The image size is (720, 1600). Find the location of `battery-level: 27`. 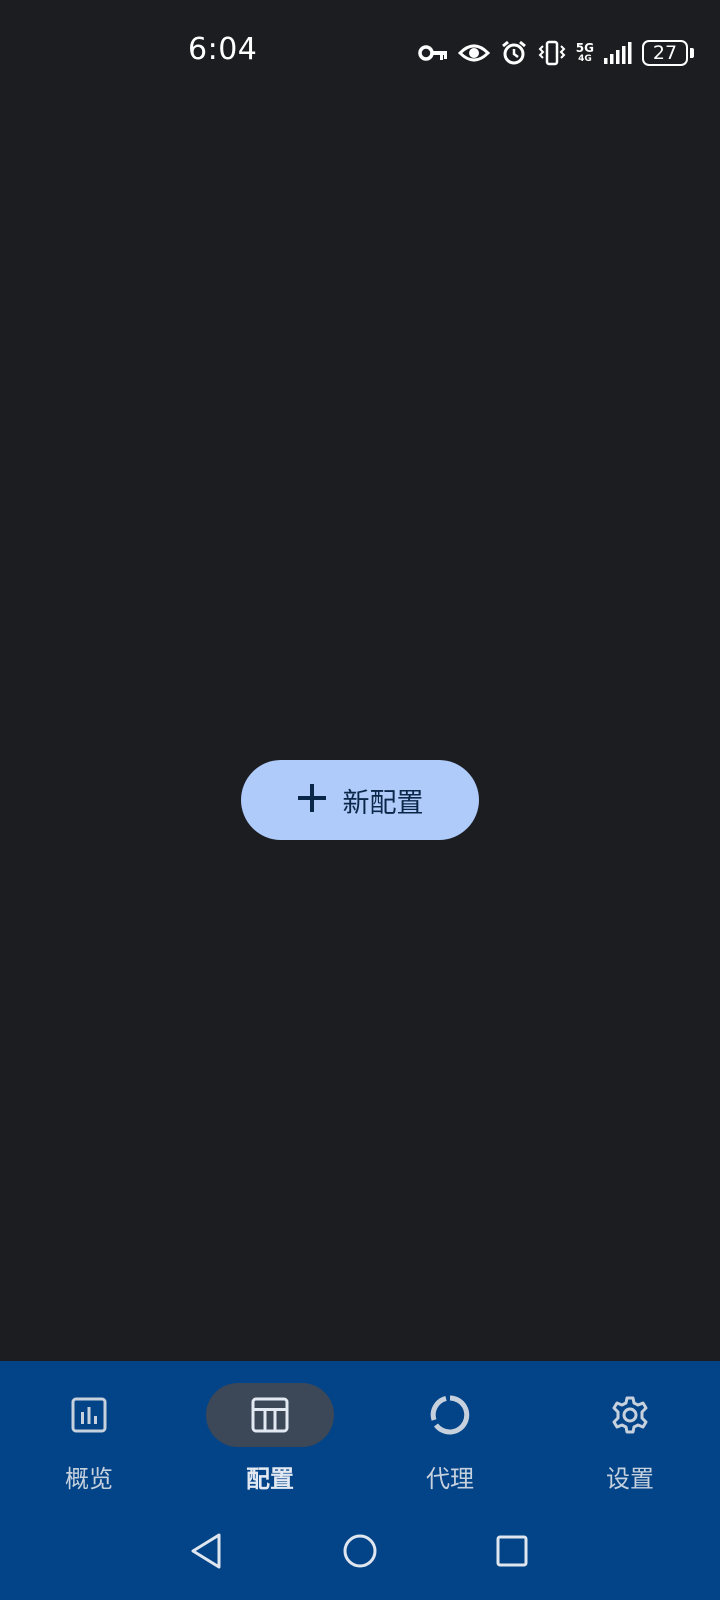

battery-level: 27 is located at coordinates (665, 53).